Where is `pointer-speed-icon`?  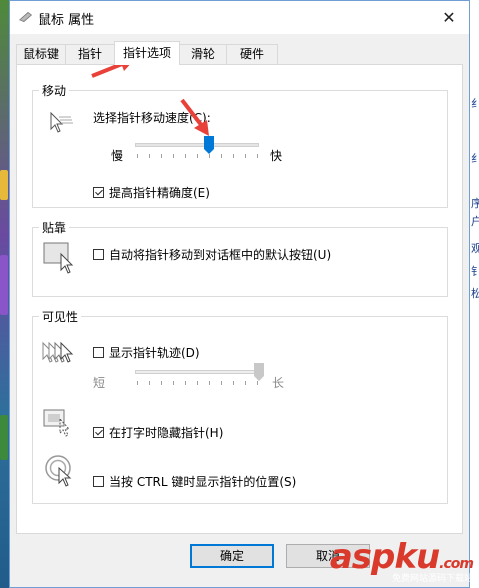 pointer-speed-icon is located at coordinates (61, 122).